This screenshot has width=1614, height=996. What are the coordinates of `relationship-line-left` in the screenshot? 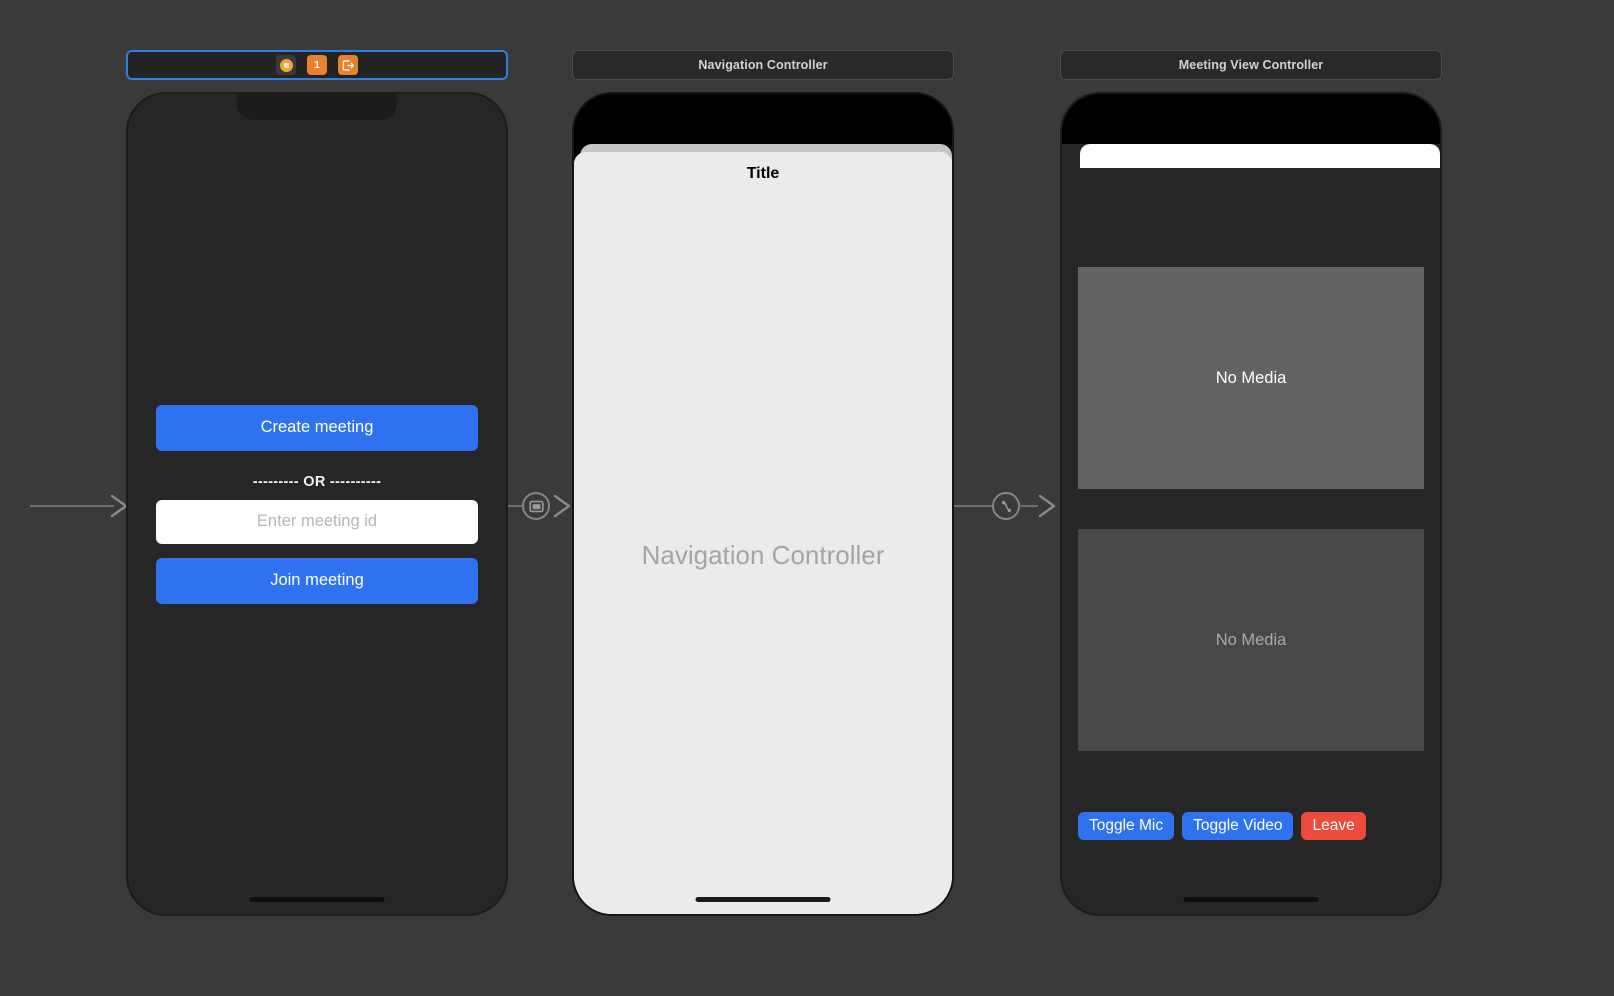 It's located at (974, 506).